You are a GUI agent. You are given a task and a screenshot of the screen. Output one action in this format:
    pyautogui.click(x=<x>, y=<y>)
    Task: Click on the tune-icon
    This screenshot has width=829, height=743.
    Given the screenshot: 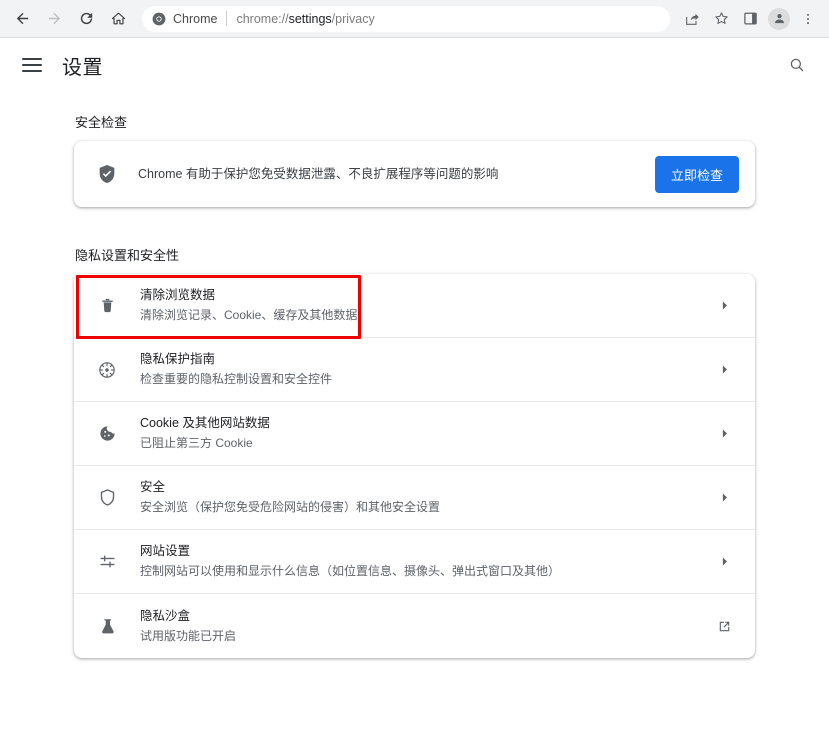 What is the action you would take?
    pyautogui.click(x=107, y=561)
    